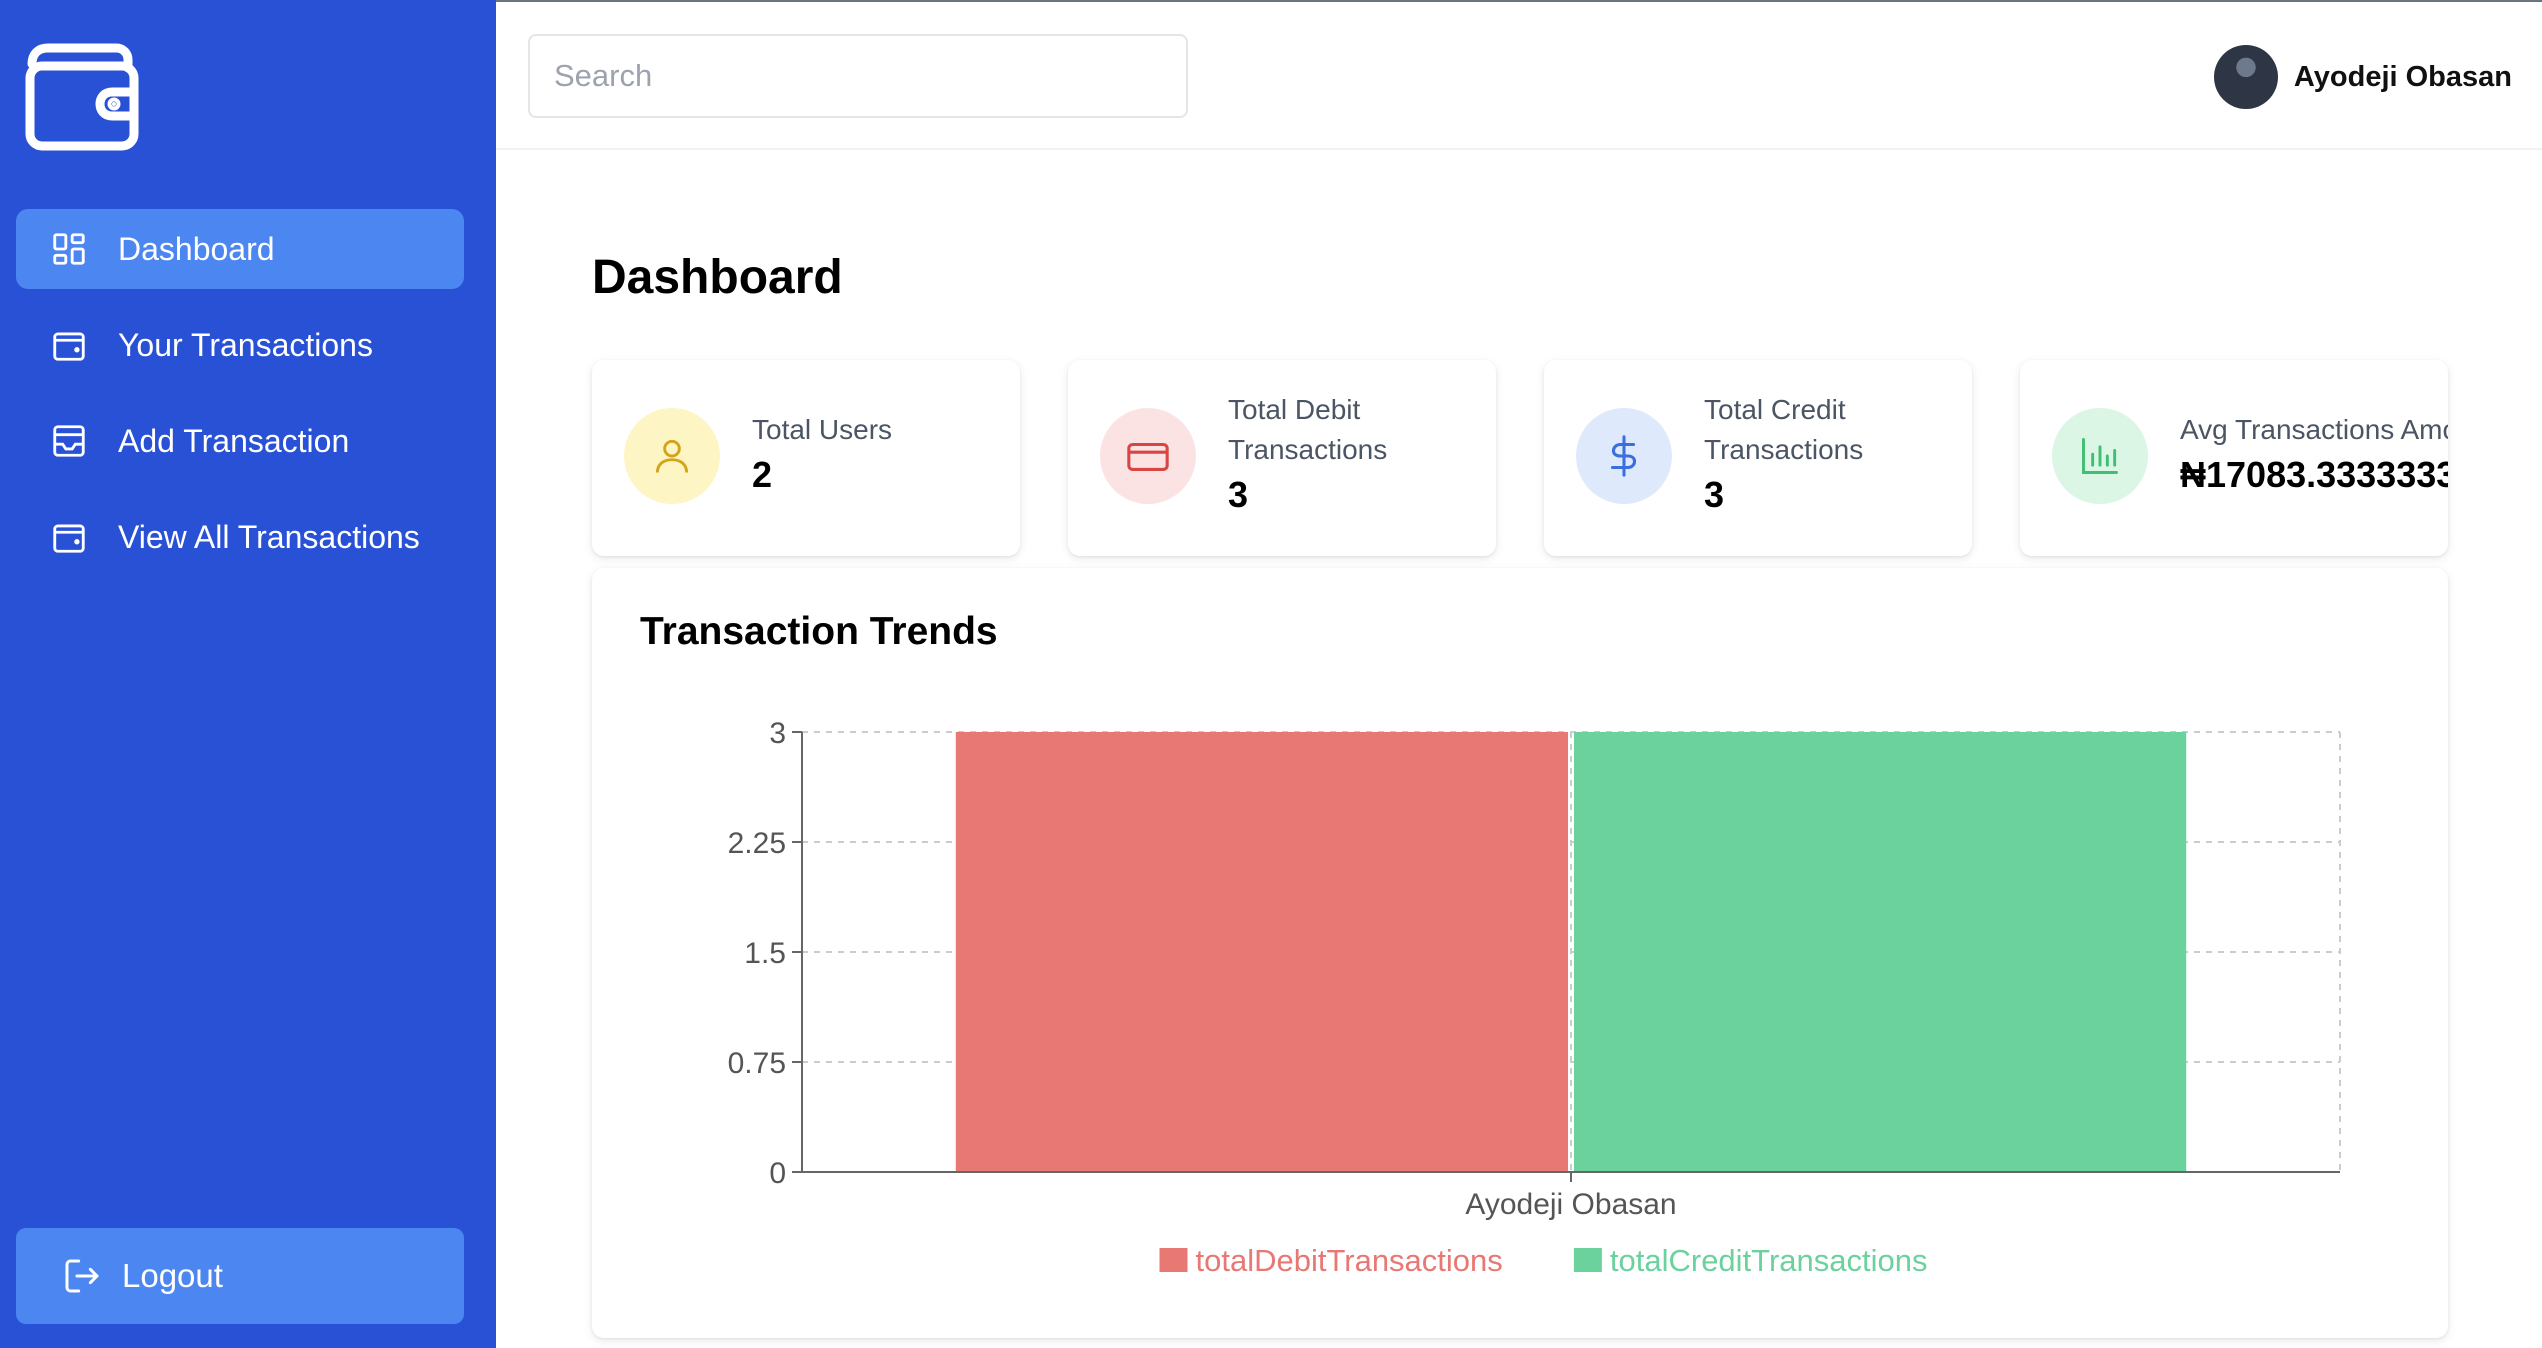  What do you see at coordinates (172, 1275) in the screenshot?
I see `logout-label: Logout` at bounding box center [172, 1275].